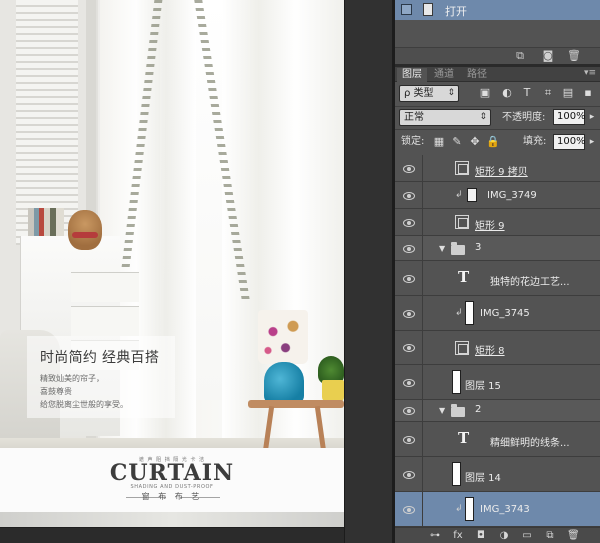  Describe the element at coordinates (85, 235) in the screenshot. I see `teddy-scarf` at that location.